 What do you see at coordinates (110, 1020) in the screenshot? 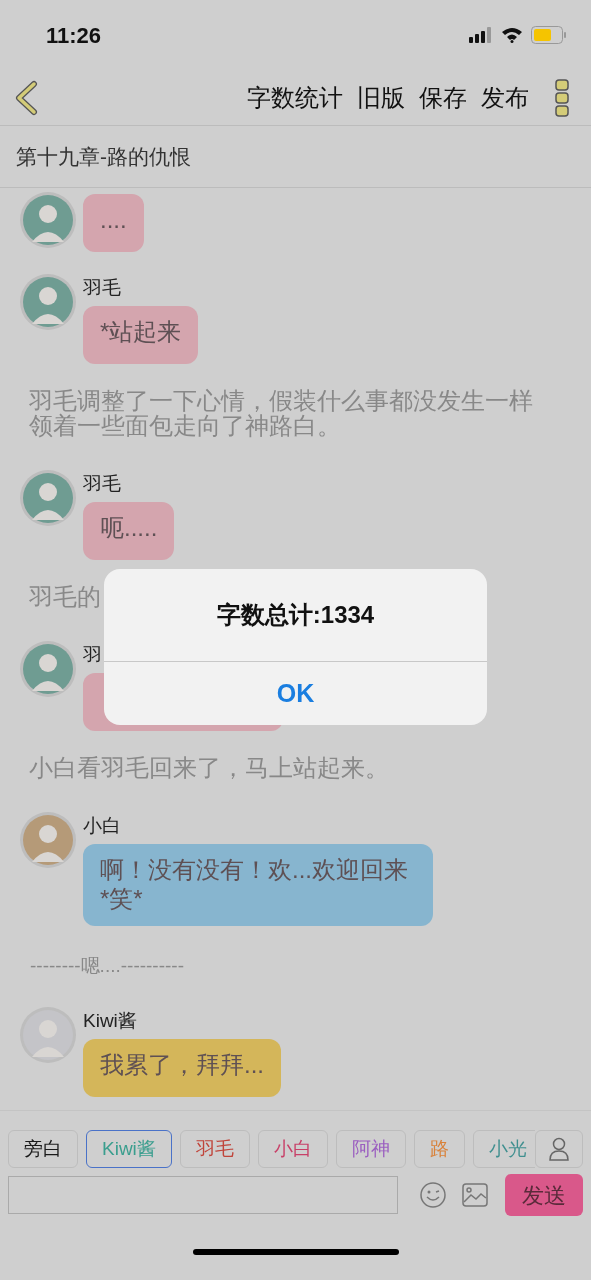
I see `speaker-name: Kiwi酱` at bounding box center [110, 1020].